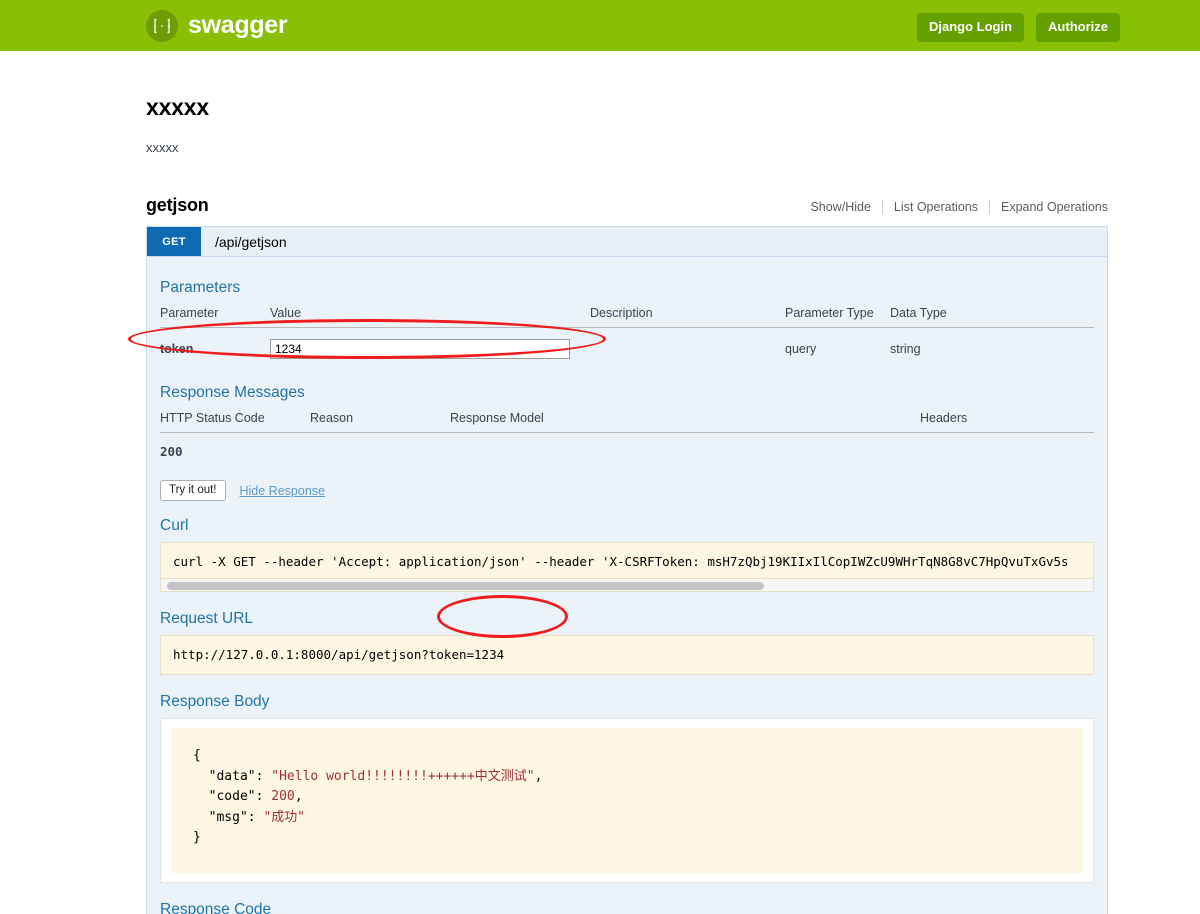 This screenshot has width=1200, height=914. Describe the element at coordinates (971, 27) in the screenshot. I see `django-login-button: Django Login` at that location.